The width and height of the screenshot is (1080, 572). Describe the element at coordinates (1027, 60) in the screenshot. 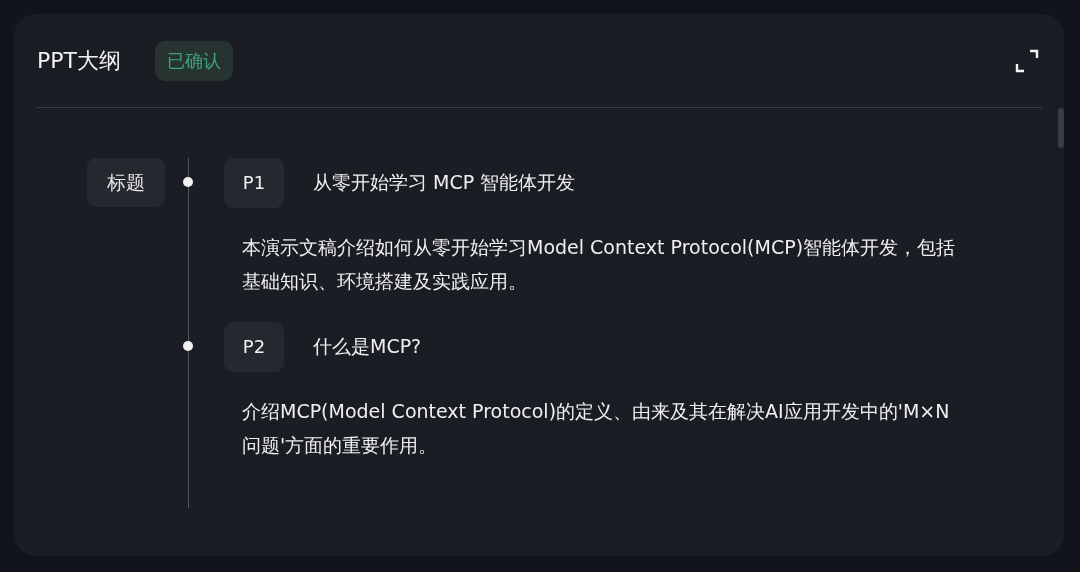

I see `expand-icon` at that location.